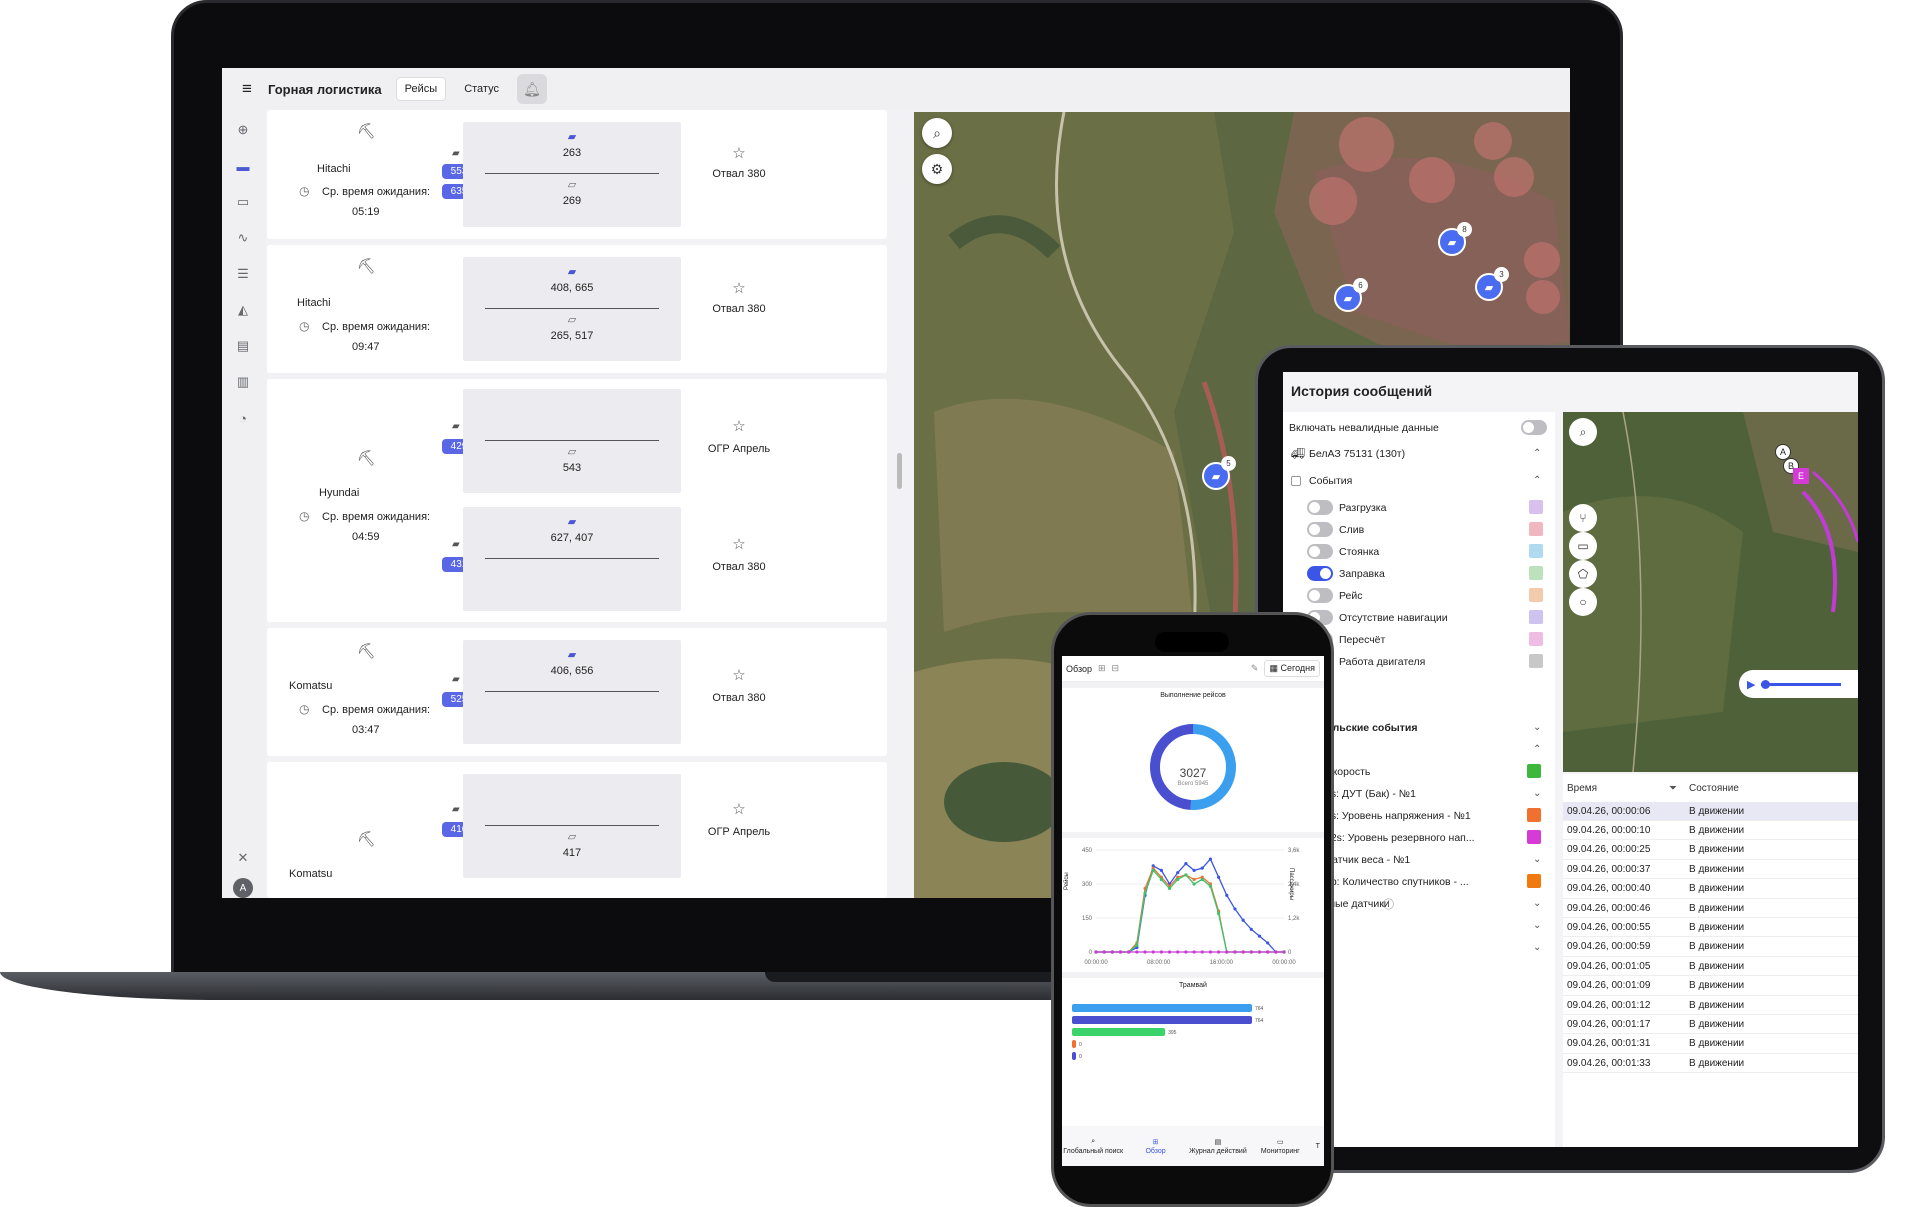 This screenshot has height=1207, width=1920. Describe the element at coordinates (1116, 668) in the screenshot. I see `map-view-icon: ⊟` at that location.